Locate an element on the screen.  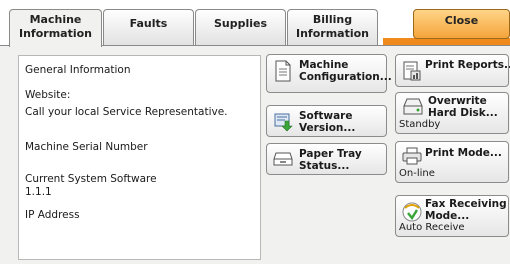
system-software-value: 1.1.1 is located at coordinates (38, 192).